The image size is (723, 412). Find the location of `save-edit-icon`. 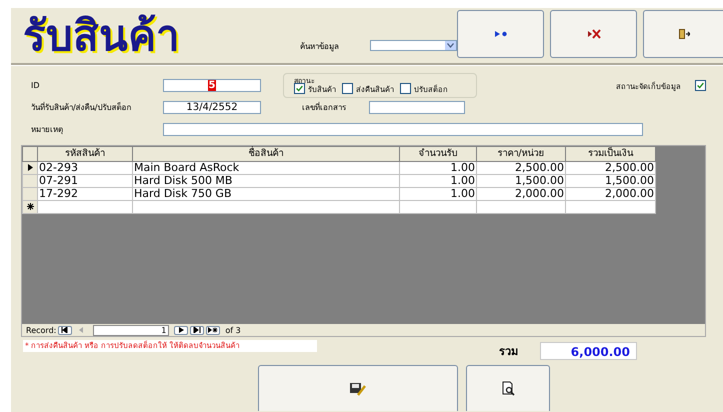

save-edit-icon is located at coordinates (358, 389).